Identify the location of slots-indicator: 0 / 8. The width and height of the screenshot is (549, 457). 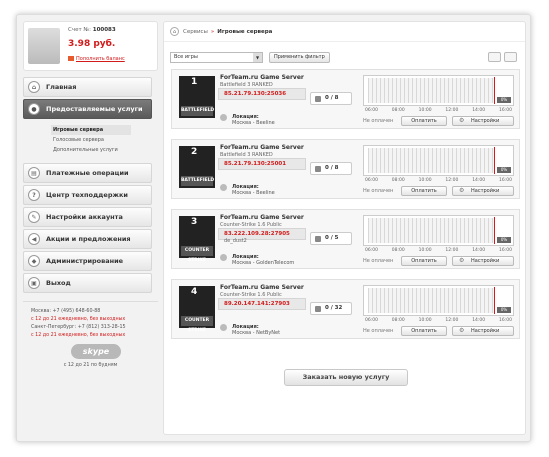
(331, 168).